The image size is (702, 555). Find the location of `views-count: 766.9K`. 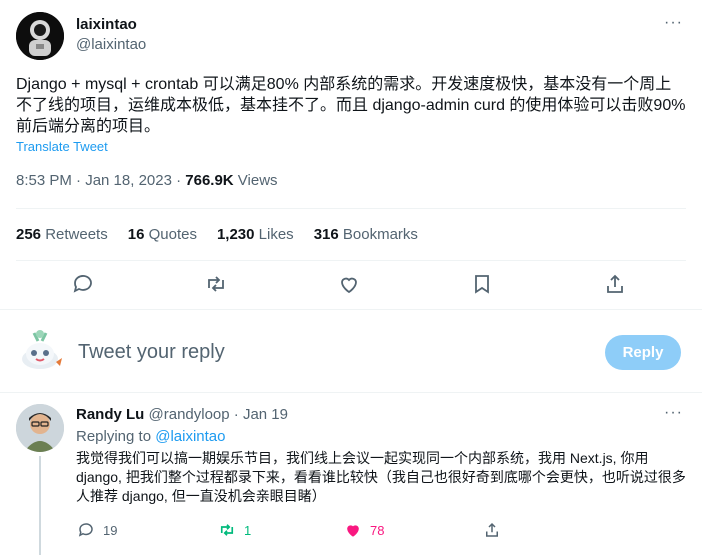

views-count: 766.9K is located at coordinates (209, 180).